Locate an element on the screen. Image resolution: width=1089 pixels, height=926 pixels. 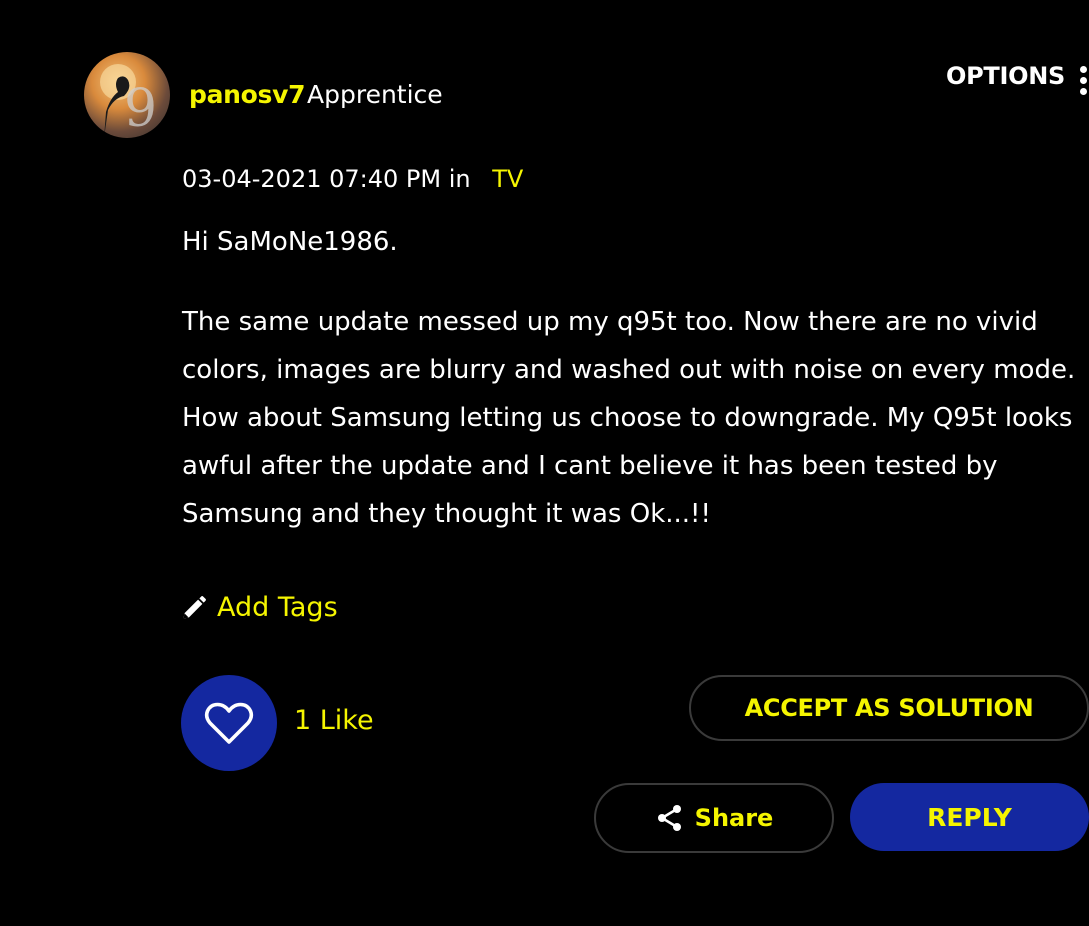
share-button: Share is located at coordinates (714, 818).